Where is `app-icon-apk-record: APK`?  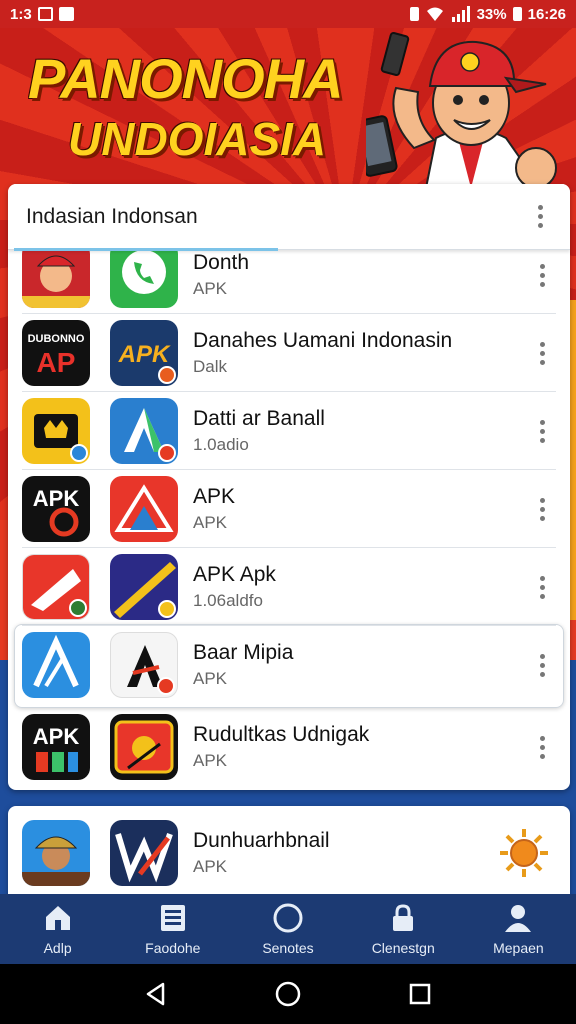
app-icon-apk-record: APK is located at coordinates (56, 509).